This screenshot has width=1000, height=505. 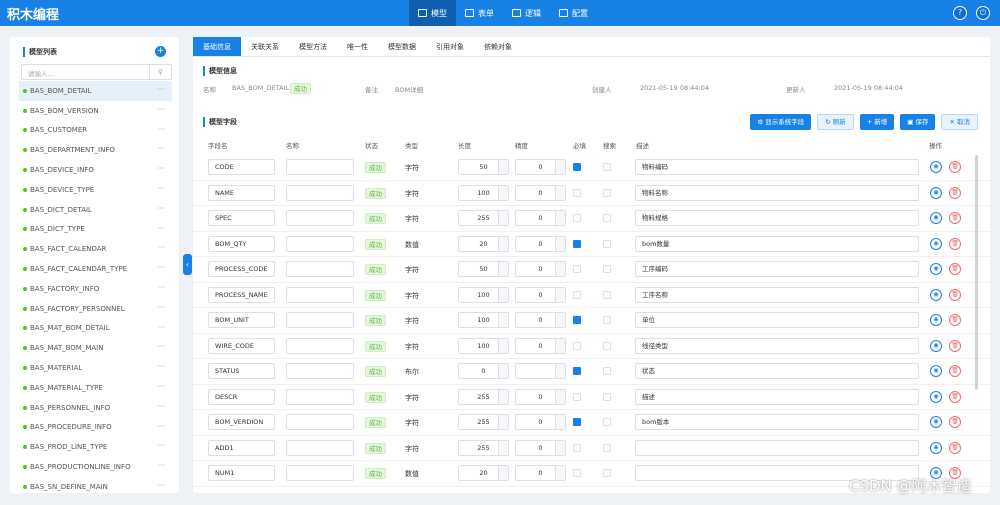 What do you see at coordinates (95, 230) in the screenshot?
I see `list-item: BAS_DICT_TYPE ···` at bounding box center [95, 230].